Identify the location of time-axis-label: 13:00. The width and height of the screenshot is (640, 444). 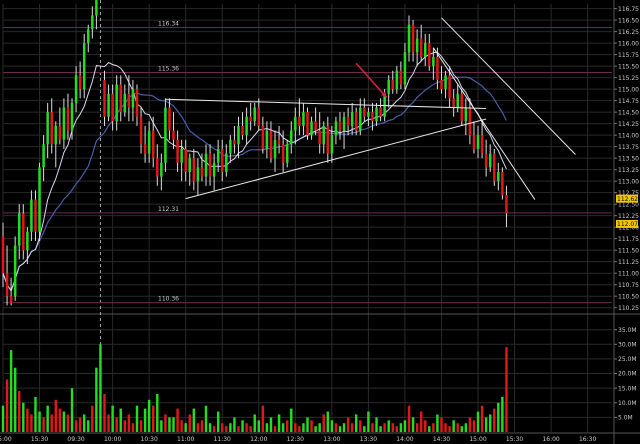
(331, 439).